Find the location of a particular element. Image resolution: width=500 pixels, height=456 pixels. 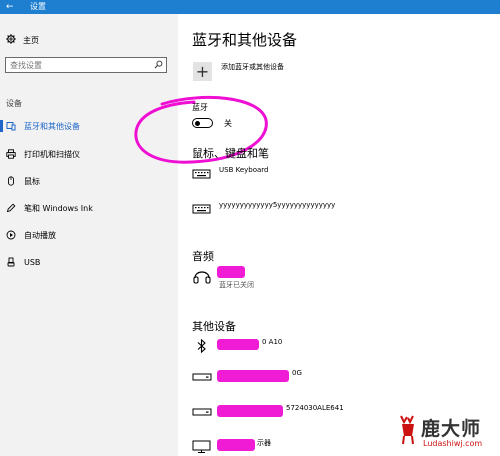

add-device-button: + is located at coordinates (202, 71).